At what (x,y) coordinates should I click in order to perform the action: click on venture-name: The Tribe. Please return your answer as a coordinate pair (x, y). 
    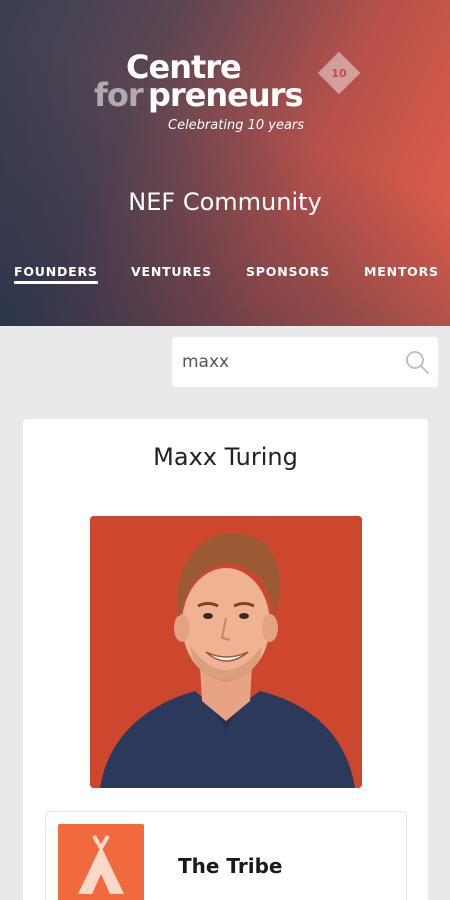
    Looking at the image, I should click on (230, 866).